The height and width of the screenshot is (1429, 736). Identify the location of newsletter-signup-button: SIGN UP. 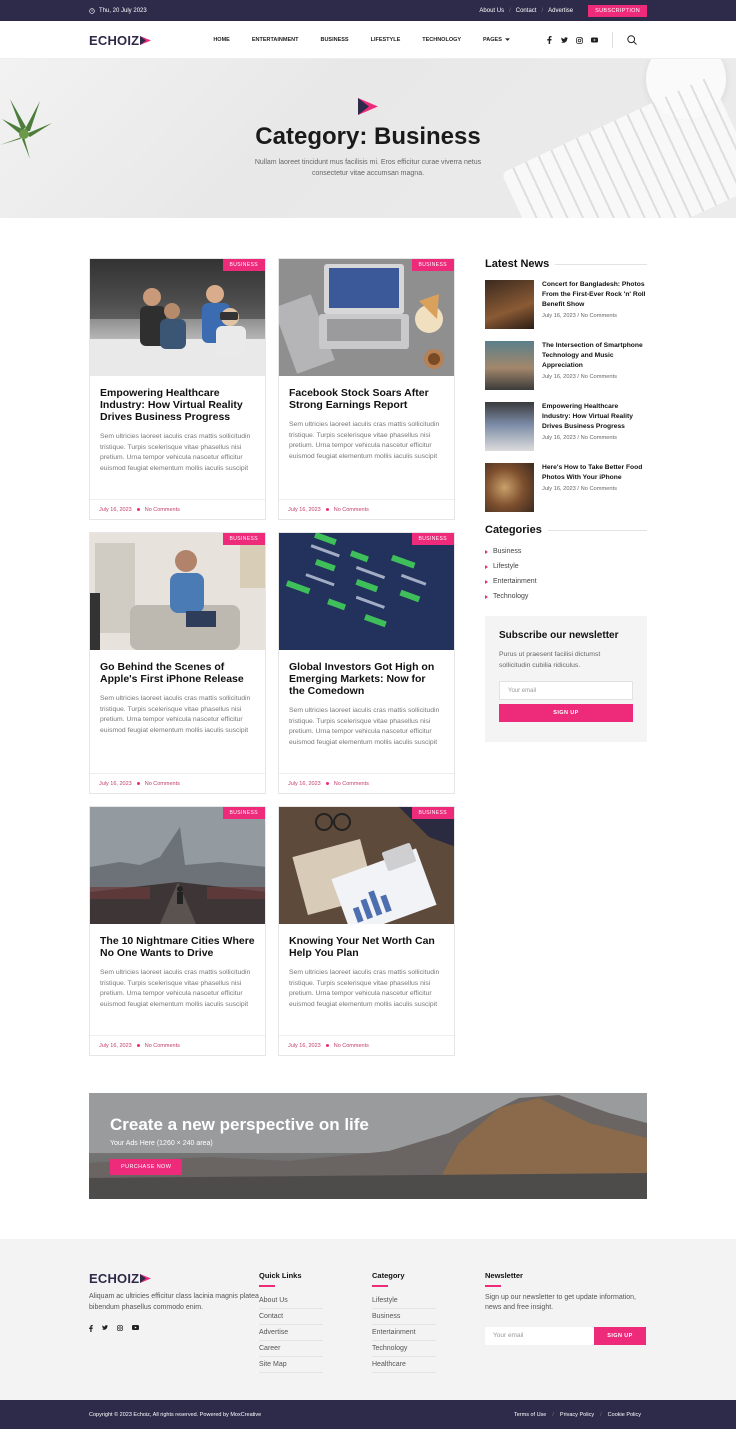
(566, 713).